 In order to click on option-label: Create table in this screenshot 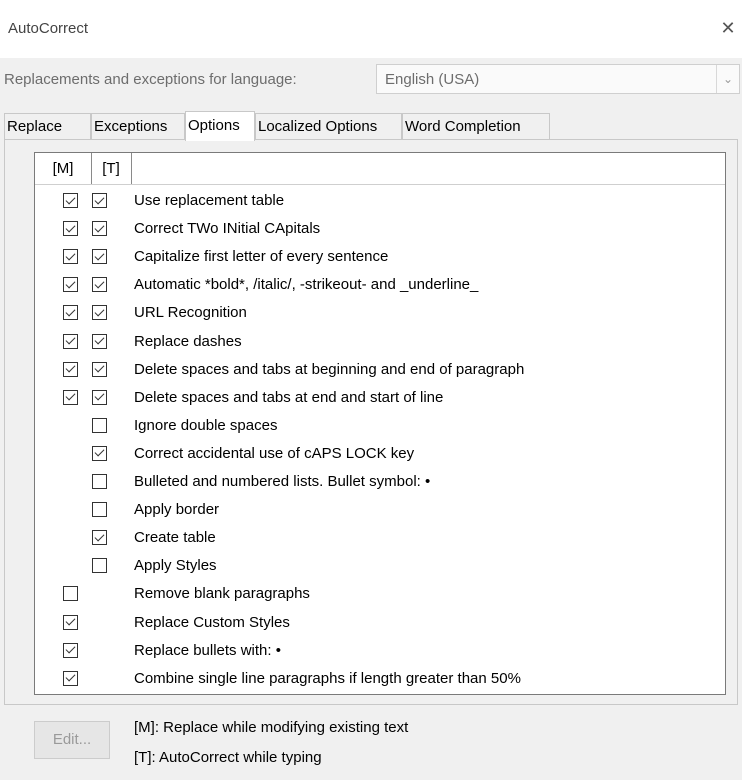, I will do `click(175, 538)`.